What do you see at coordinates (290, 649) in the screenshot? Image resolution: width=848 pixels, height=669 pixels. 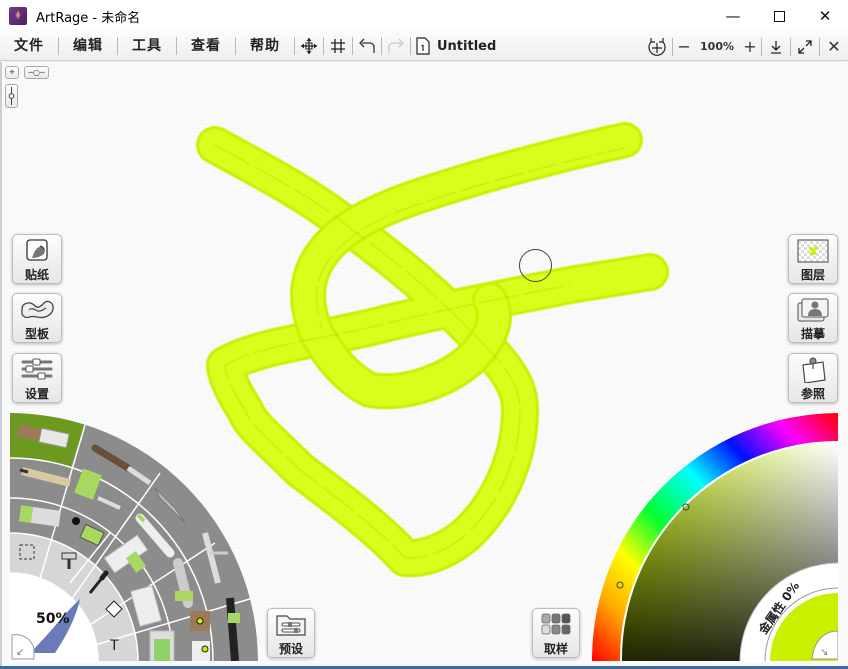 I see `presets-label: 预设` at bounding box center [290, 649].